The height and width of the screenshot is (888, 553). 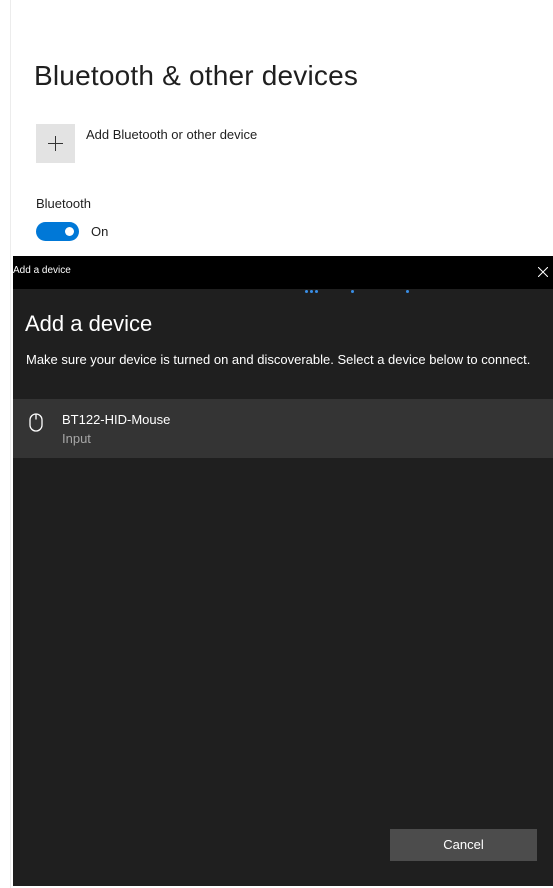 What do you see at coordinates (116, 419) in the screenshot?
I see `device-name: BT122-HID-Mouse` at bounding box center [116, 419].